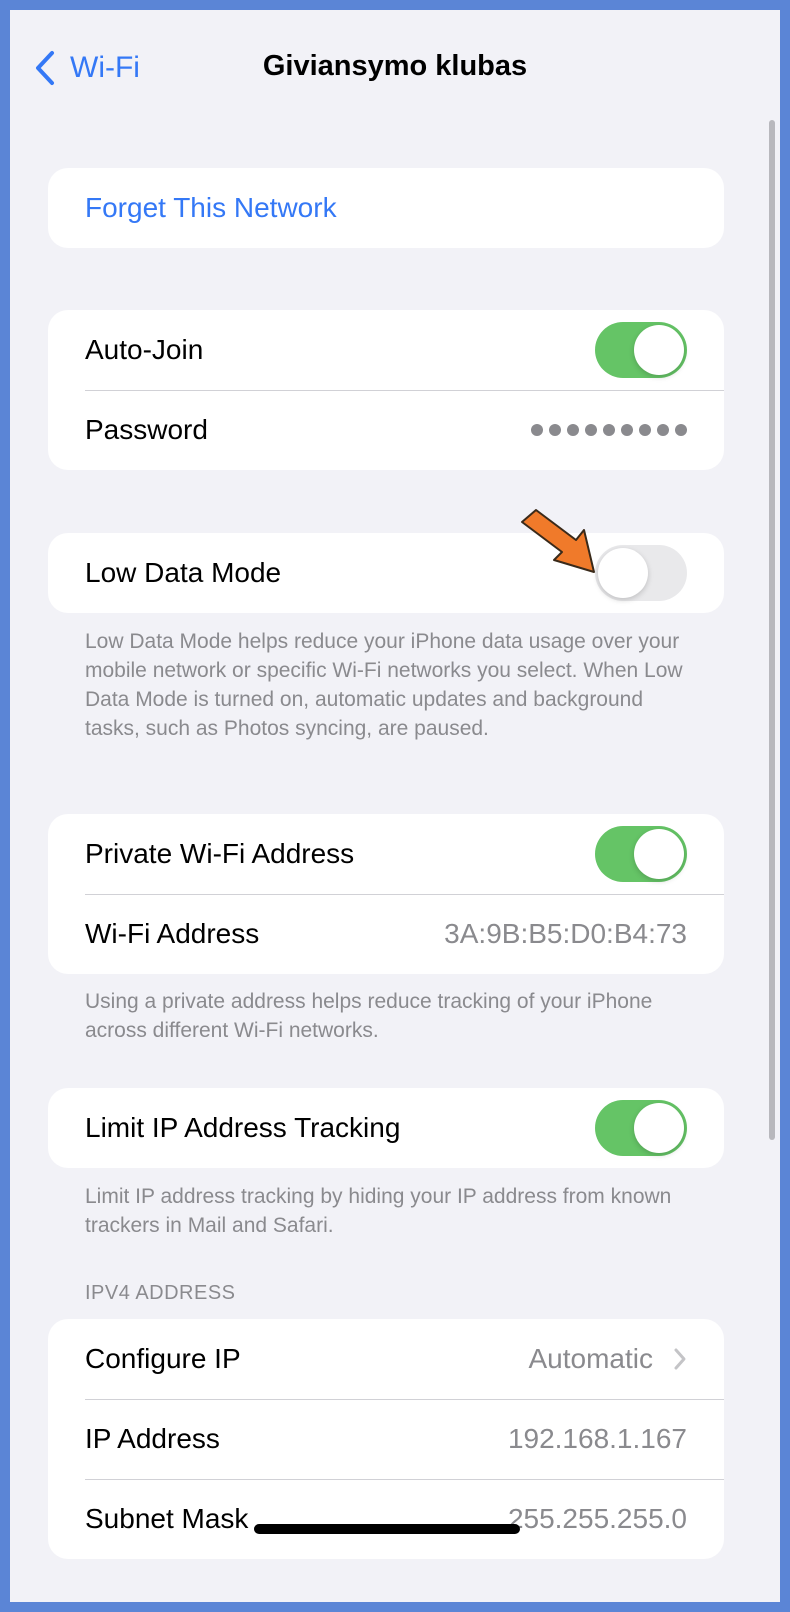 The height and width of the screenshot is (1612, 790). I want to click on forget-network-button: Forget This Network, so click(386, 208).